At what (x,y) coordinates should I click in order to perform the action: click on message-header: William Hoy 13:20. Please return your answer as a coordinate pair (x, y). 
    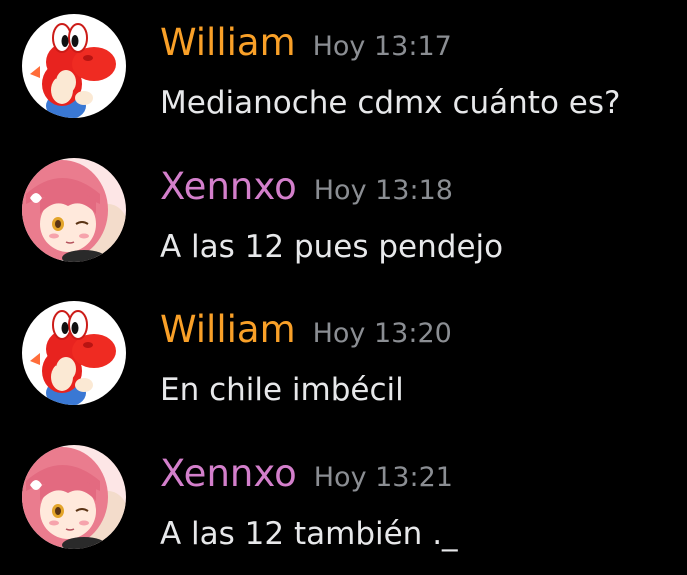
    Looking at the image, I should click on (306, 332).